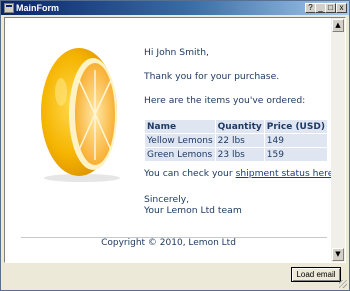 The image size is (350, 291). I want to click on cell-name: Yellow Lemons, so click(180, 140).